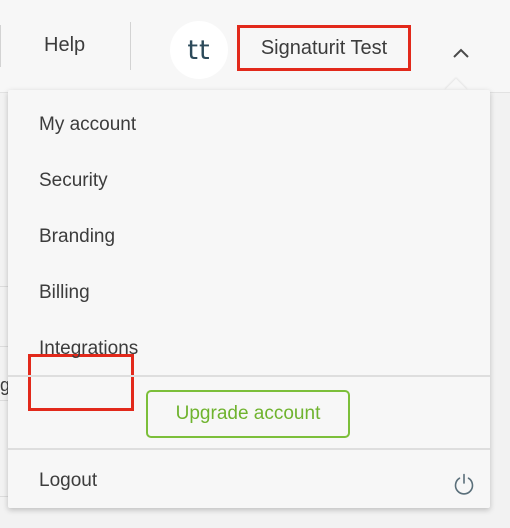 This screenshot has width=510, height=528. Describe the element at coordinates (77, 237) in the screenshot. I see `menu-item-branding: Branding` at that location.